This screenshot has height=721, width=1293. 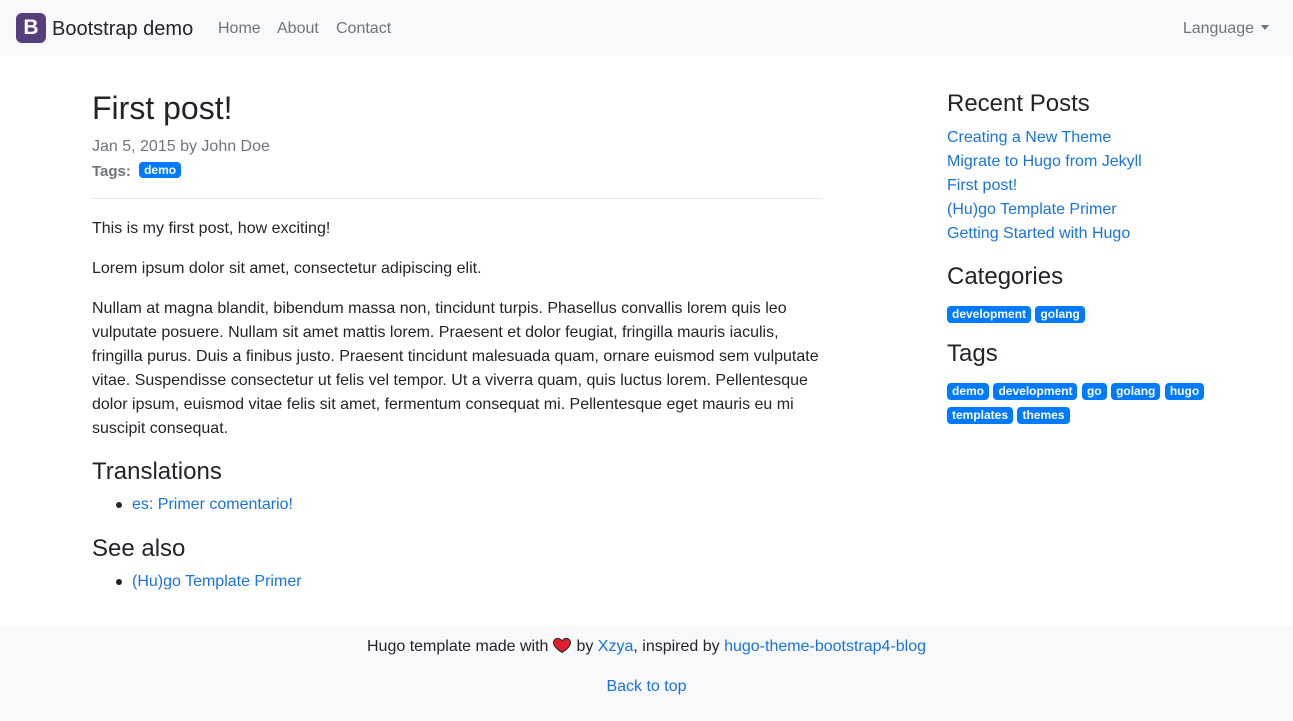 What do you see at coordinates (1038, 233) in the screenshot?
I see `recent-post-link: Getting Started with Hugo` at bounding box center [1038, 233].